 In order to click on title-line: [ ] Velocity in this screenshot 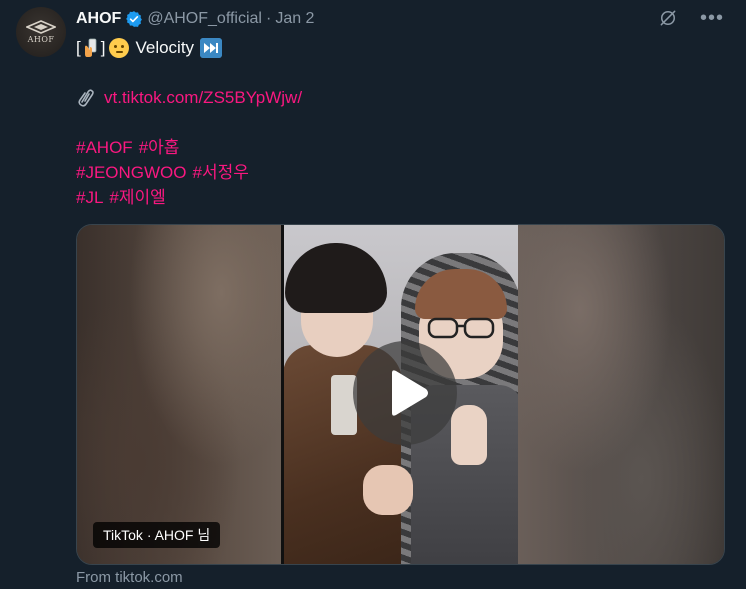, I will do `click(189, 47)`.